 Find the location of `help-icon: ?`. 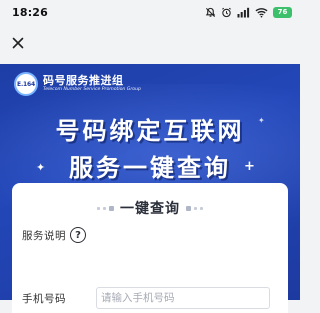

help-icon: ? is located at coordinates (78, 235).